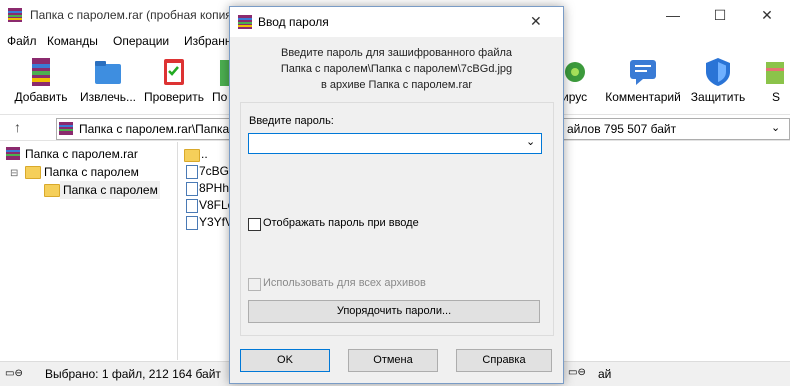 The height and width of the screenshot is (386, 790). What do you see at coordinates (14, 373) in the screenshot?
I see `drive-icon: ▭⊖` at bounding box center [14, 373].